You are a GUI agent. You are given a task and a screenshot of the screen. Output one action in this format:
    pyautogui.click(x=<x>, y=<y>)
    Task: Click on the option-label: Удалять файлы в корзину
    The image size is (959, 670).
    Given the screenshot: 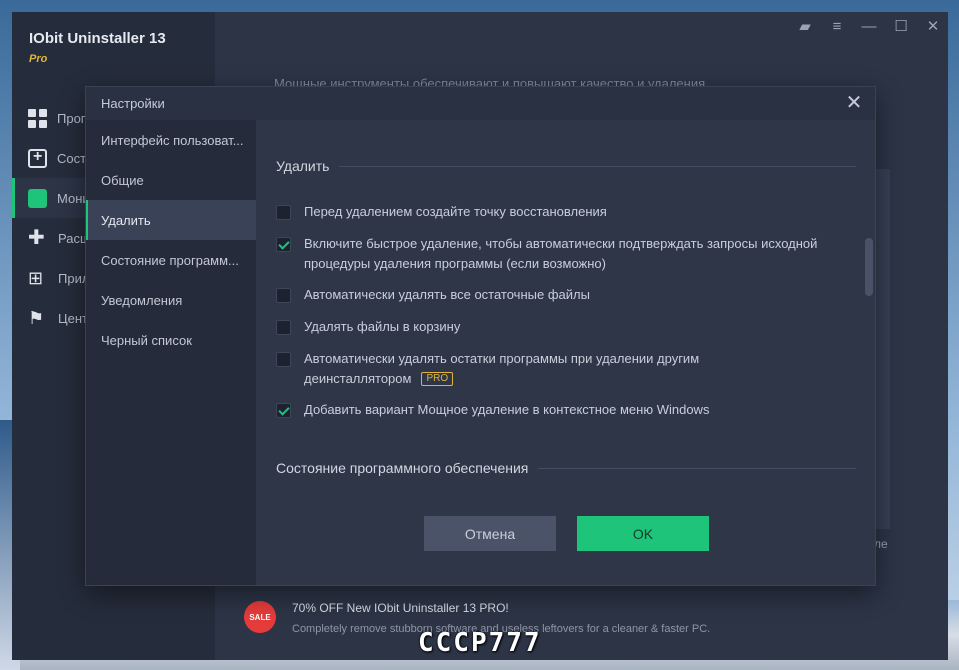 What is the action you would take?
    pyautogui.click(x=382, y=326)
    